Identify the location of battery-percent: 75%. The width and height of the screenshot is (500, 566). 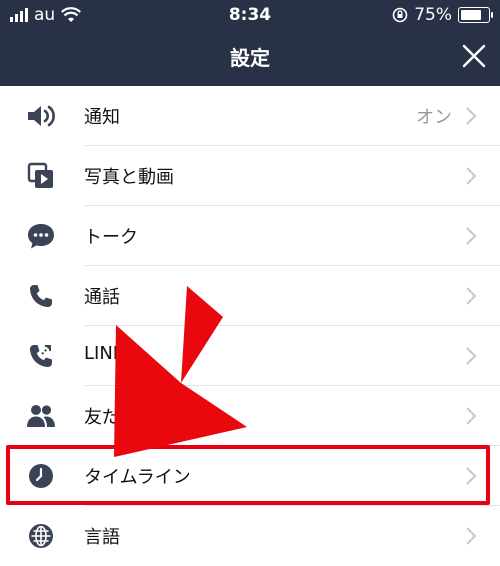
(433, 15).